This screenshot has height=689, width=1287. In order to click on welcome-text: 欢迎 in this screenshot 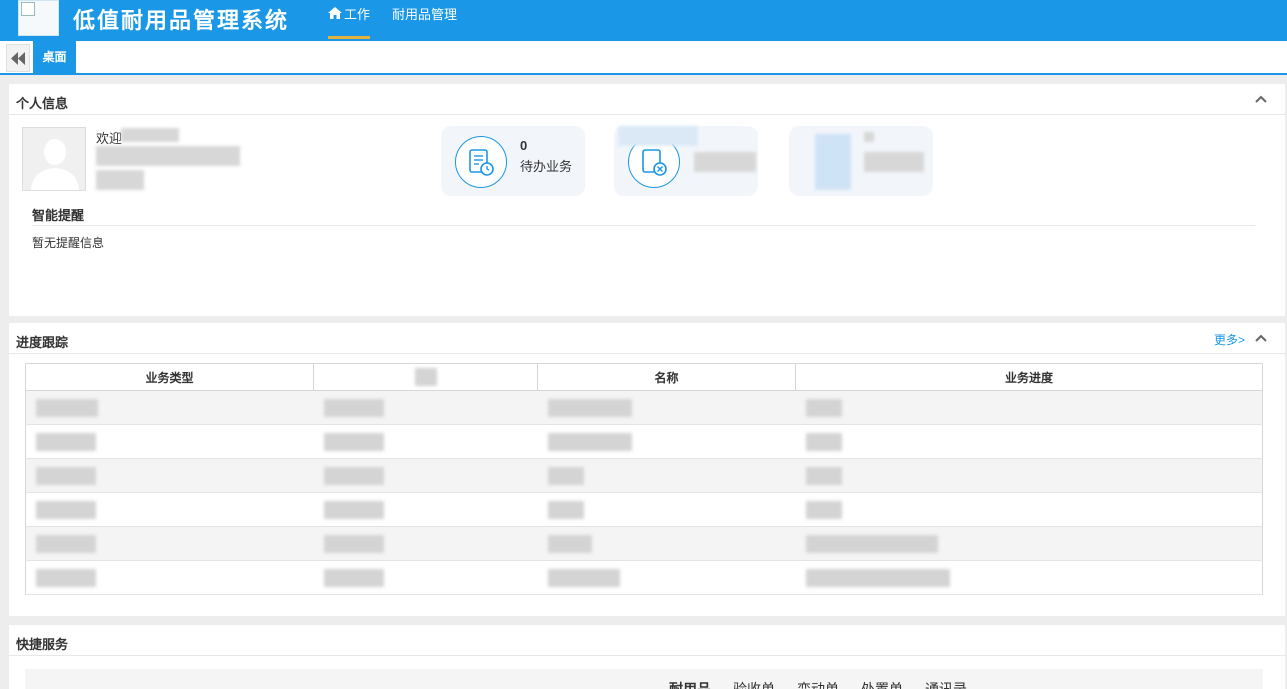, I will do `click(109, 138)`.